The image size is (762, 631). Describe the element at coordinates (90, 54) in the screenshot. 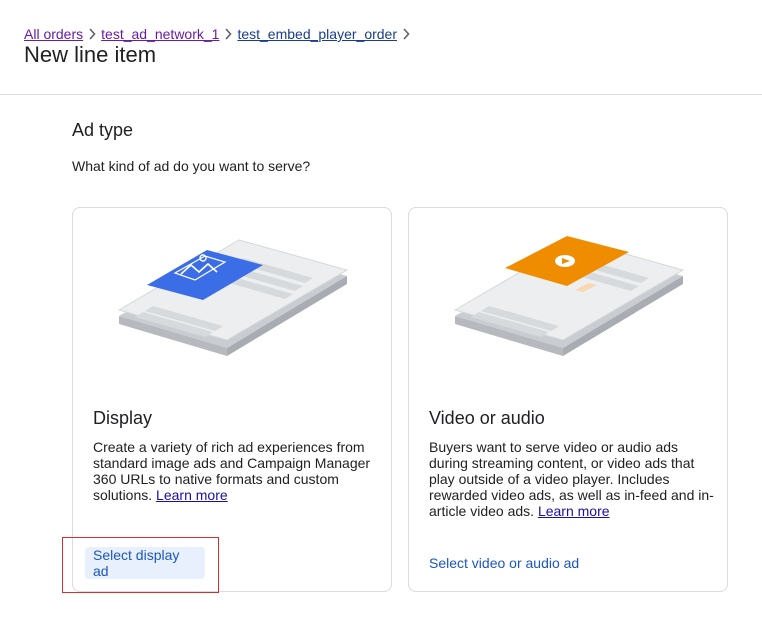

I see `page-title: New line item` at that location.